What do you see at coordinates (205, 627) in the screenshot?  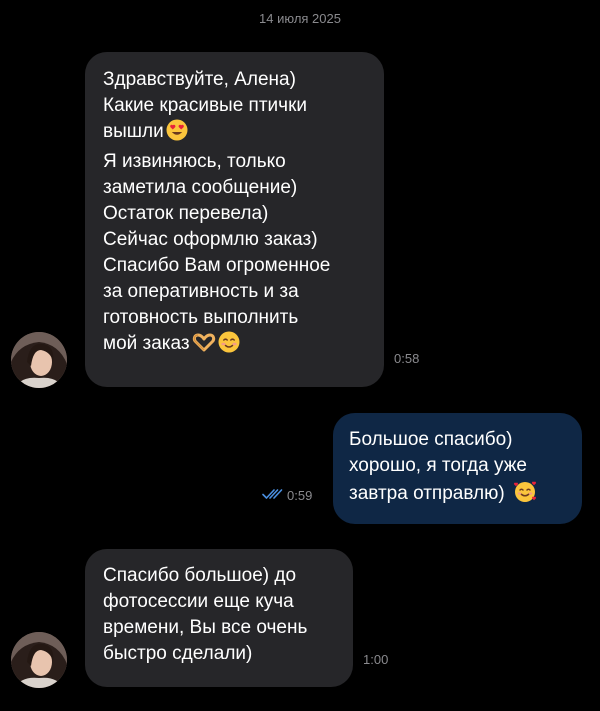 I see `message-line: времени, Вы все очень` at bounding box center [205, 627].